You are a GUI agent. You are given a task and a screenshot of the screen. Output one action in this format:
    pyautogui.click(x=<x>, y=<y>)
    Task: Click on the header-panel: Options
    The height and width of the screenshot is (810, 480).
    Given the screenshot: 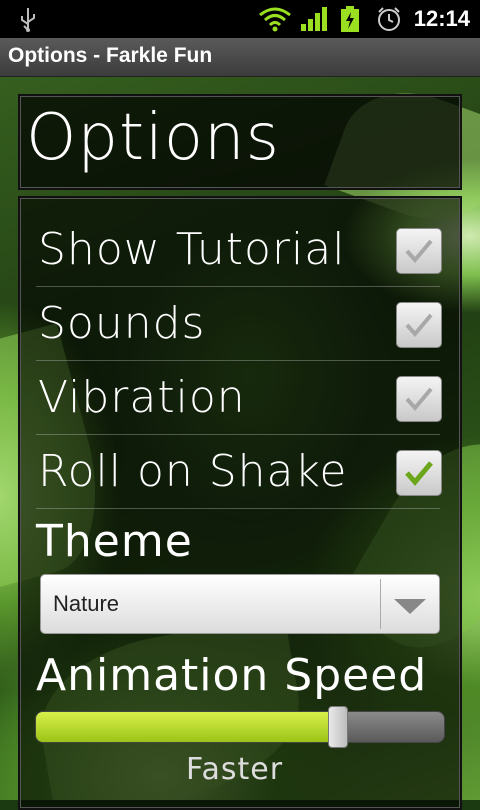 What is the action you would take?
    pyautogui.click(x=240, y=142)
    